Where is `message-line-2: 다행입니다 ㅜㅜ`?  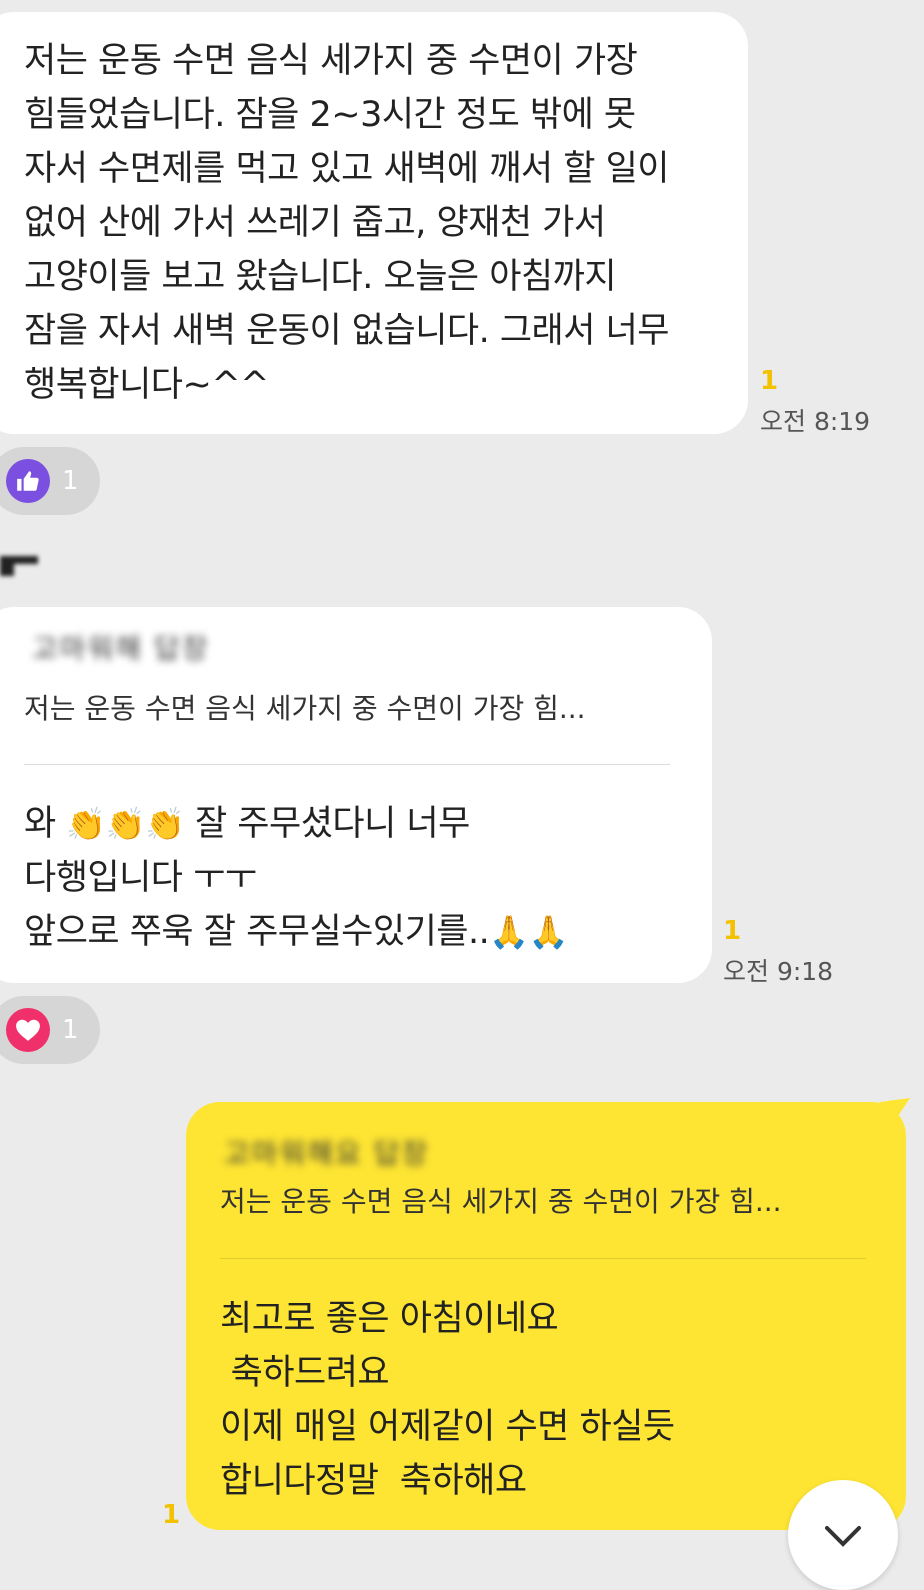
message-line-2: 다행입니다 ㅜㅜ is located at coordinates (140, 878).